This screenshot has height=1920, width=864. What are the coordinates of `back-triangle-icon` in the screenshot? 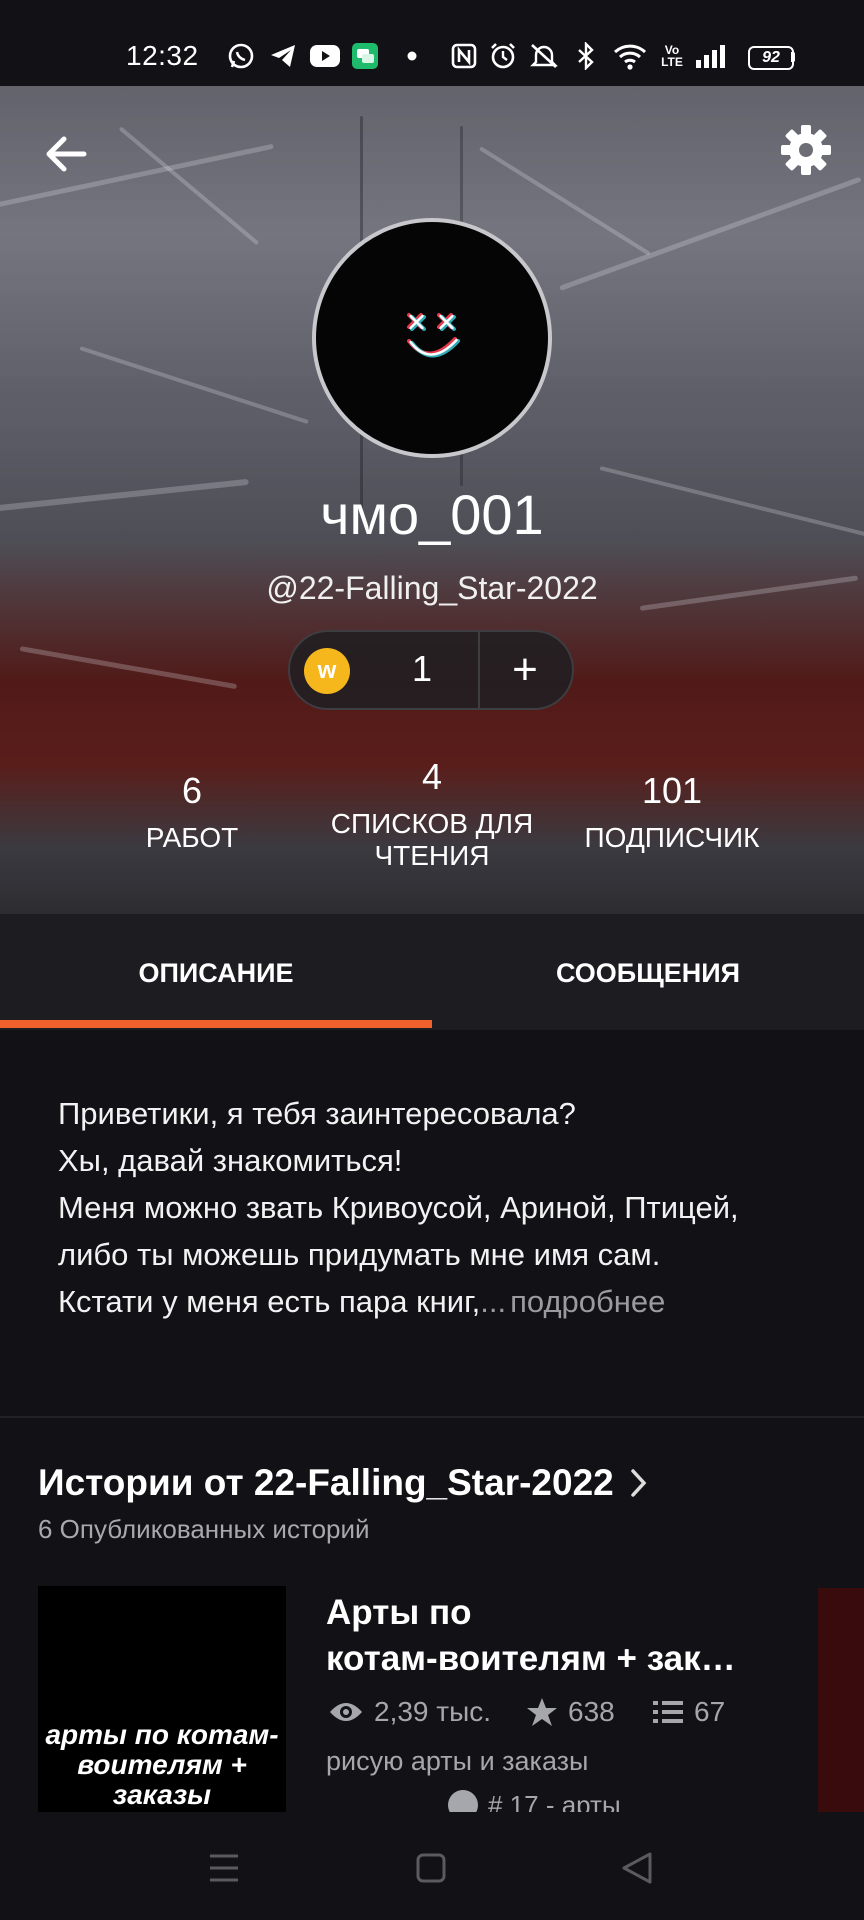 It's located at (638, 1868).